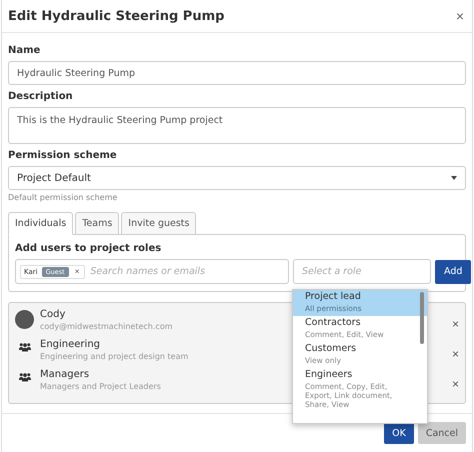  I want to click on tab: Teams, so click(97, 223).